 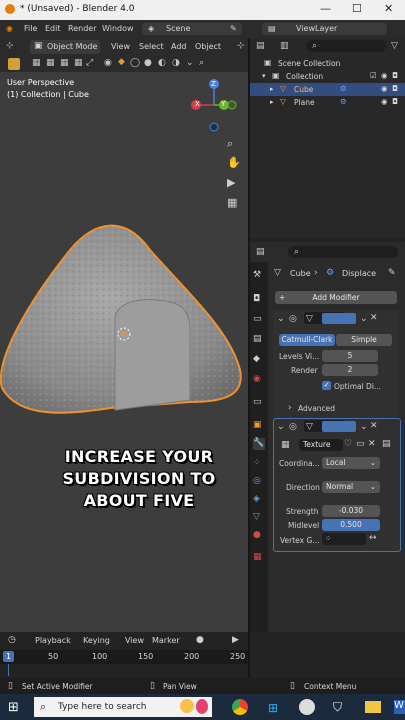 I want to click on viewport-menu-view: View, so click(x=120, y=46).